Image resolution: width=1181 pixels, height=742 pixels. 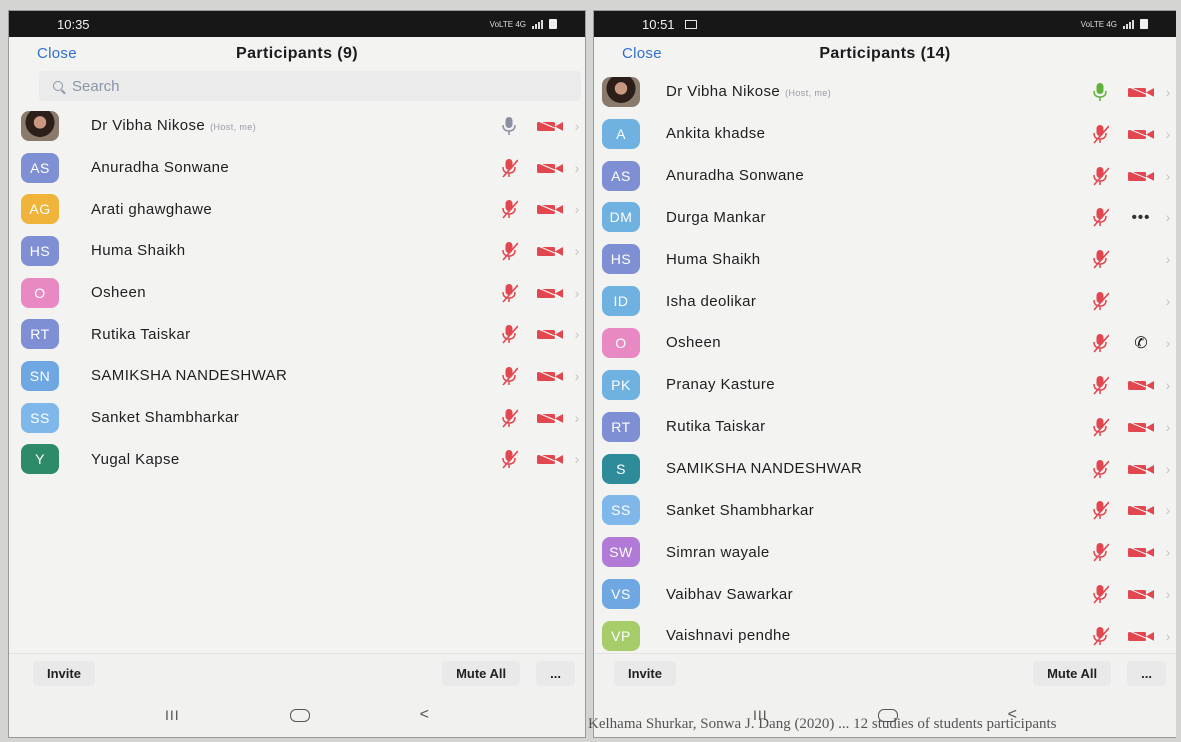 What do you see at coordinates (297, 209) in the screenshot?
I see `participant-row: AG Arati ghawghawe ›` at bounding box center [297, 209].